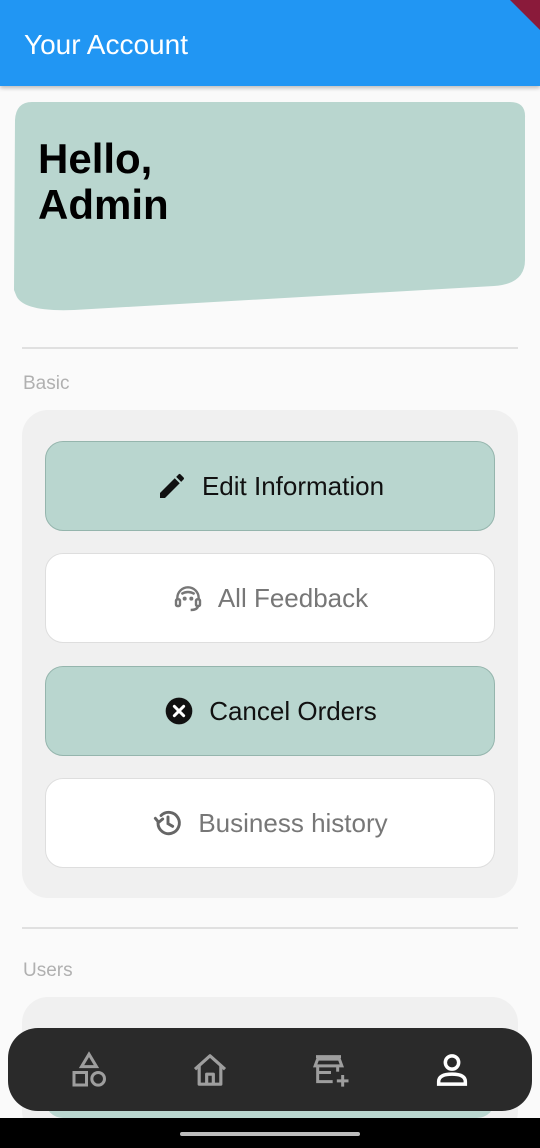 The height and width of the screenshot is (1148, 540). I want to click on pencil-icon, so click(172, 486).